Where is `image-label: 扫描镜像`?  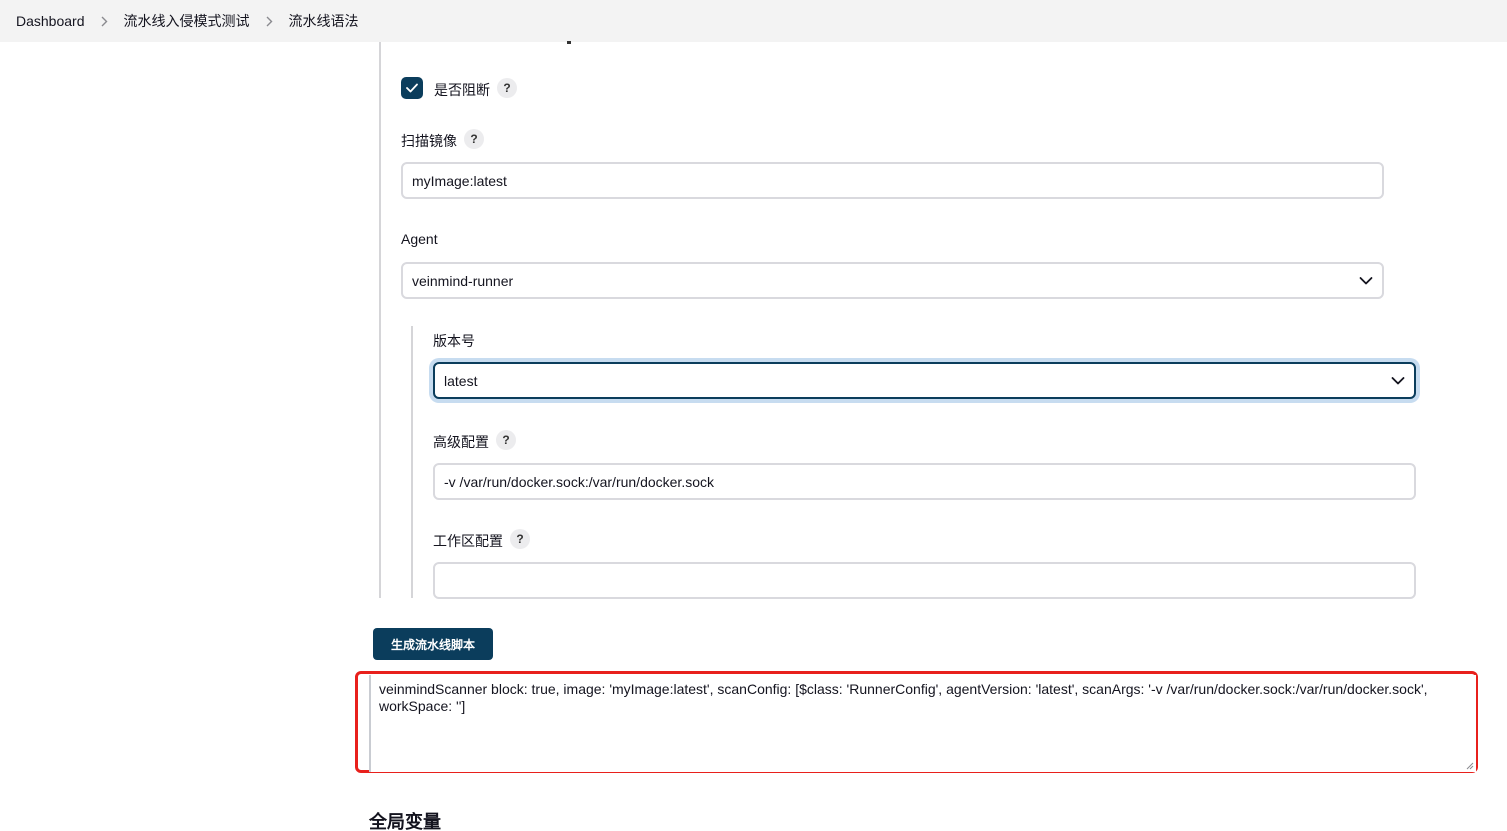
image-label: 扫描镜像 is located at coordinates (429, 141).